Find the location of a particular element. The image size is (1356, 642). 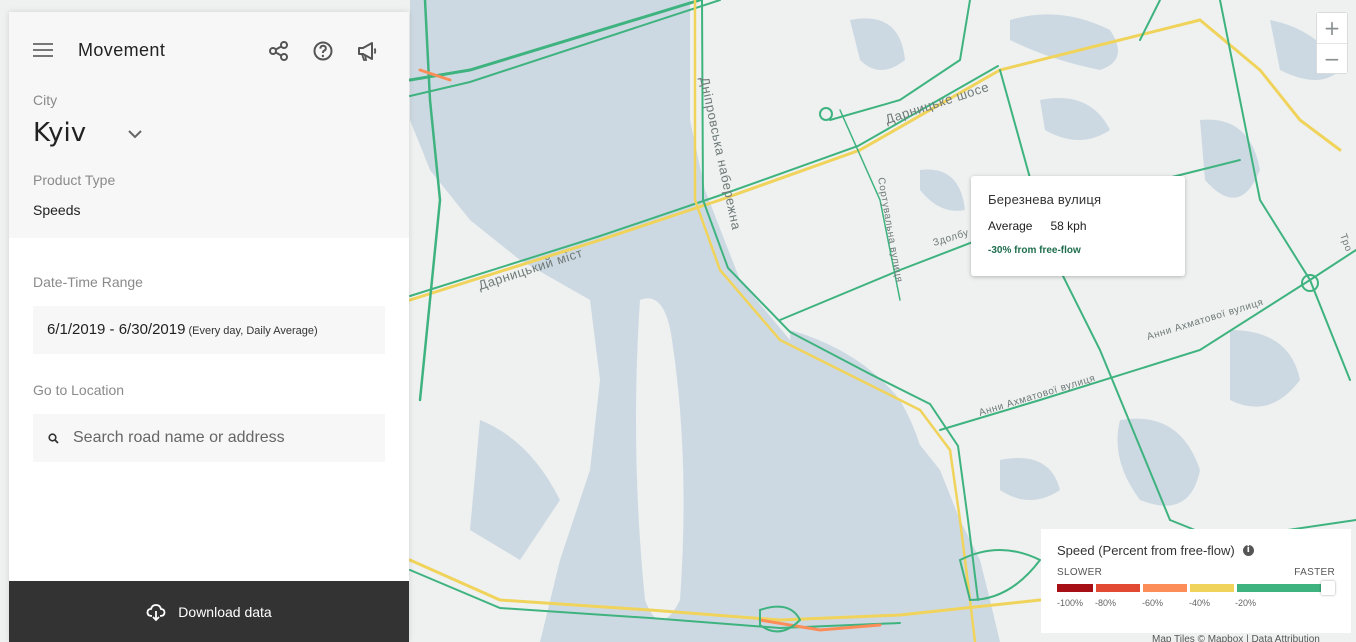

map-attribution: Map Tiles © Mapbox | Data Attribution is located at coordinates (1236, 638).